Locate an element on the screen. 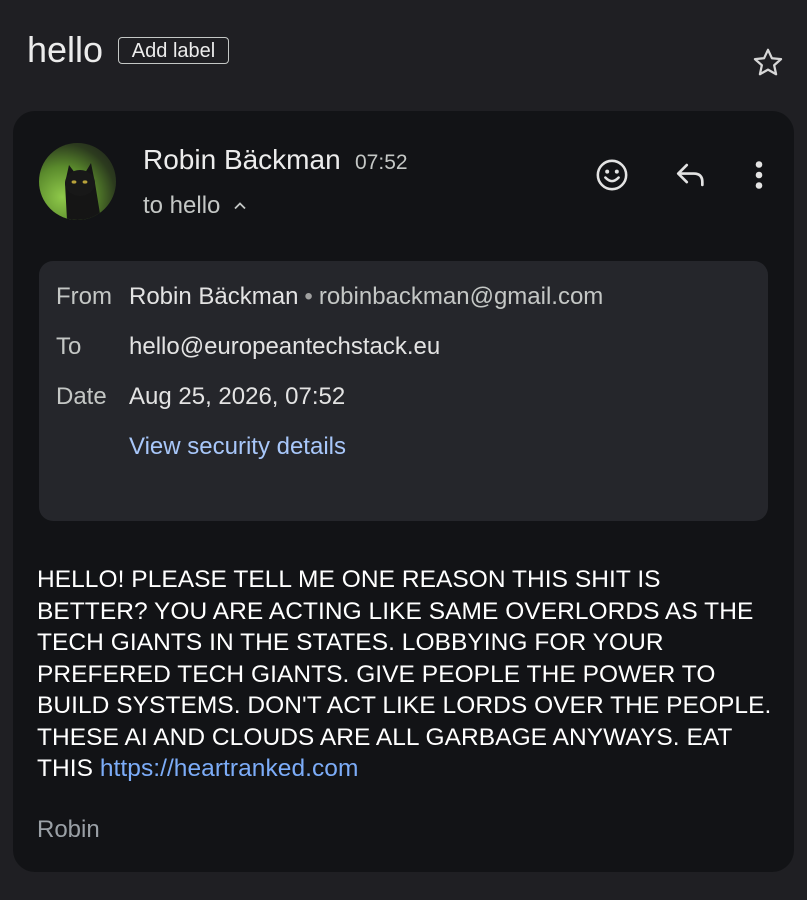  reply-icon is located at coordinates (691, 175).